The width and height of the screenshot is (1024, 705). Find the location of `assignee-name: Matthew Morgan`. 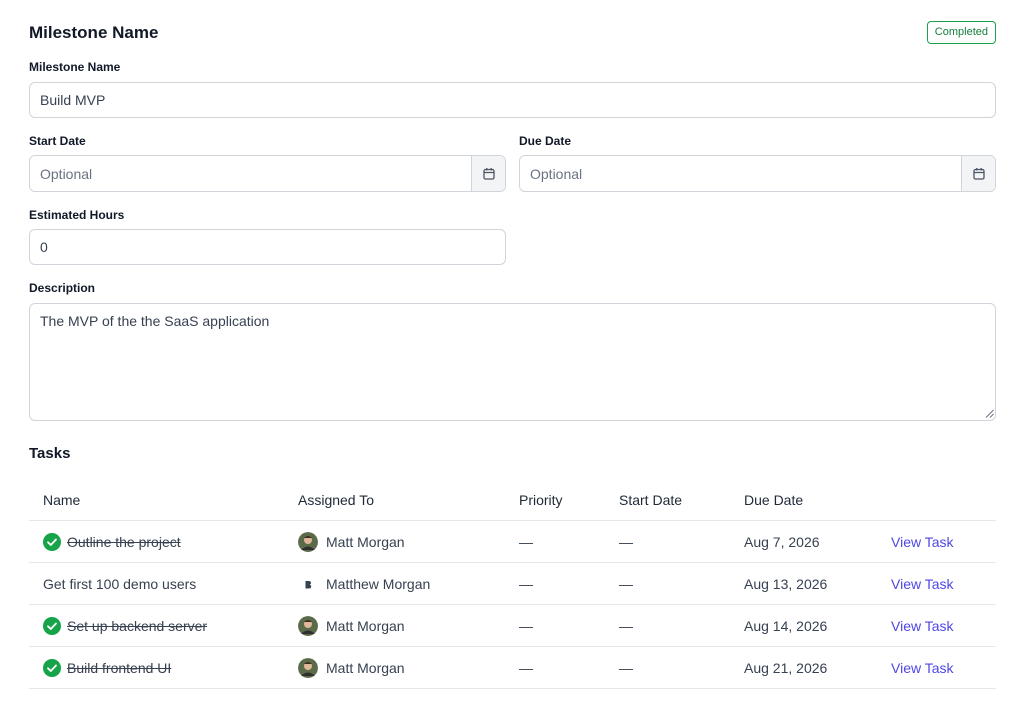

assignee-name: Matthew Morgan is located at coordinates (378, 584).